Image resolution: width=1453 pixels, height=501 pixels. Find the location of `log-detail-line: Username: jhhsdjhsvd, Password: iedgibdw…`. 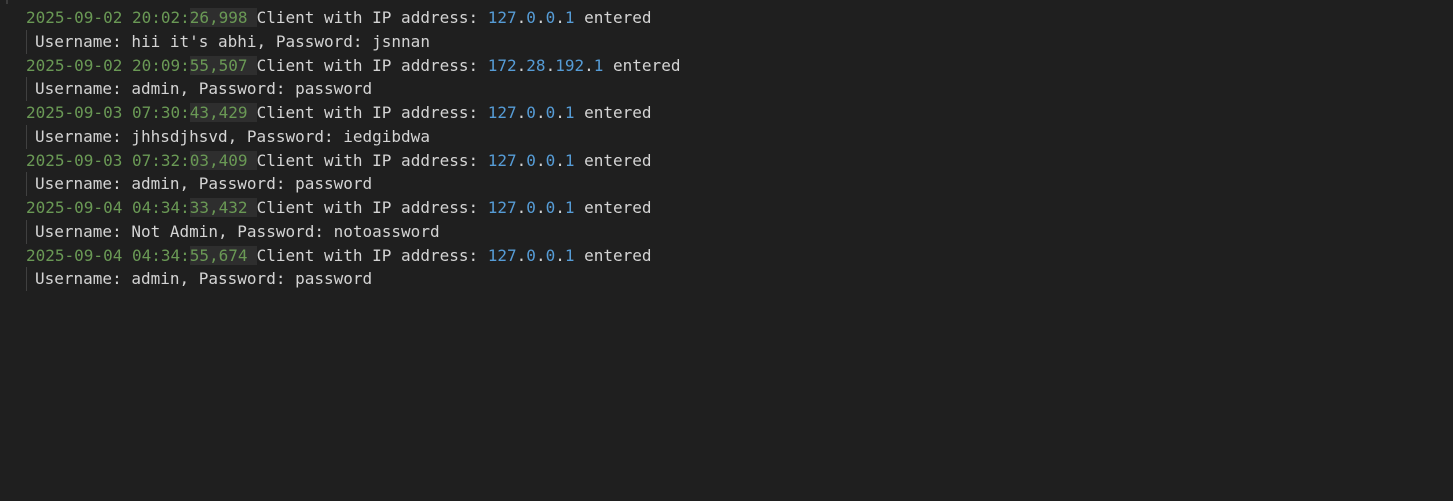

log-detail-line: Username: jhhsdjhsvd, Password: iedgibdw… is located at coordinates (340, 136).